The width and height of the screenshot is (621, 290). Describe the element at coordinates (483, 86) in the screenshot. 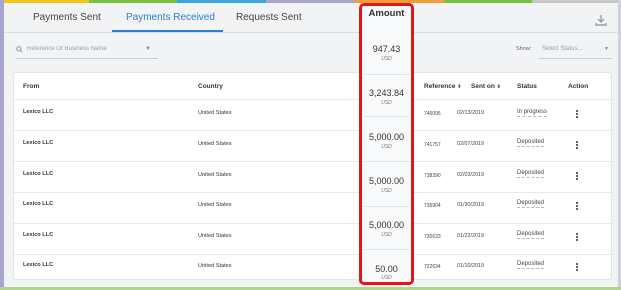

I see `column-header-sent-on-label: Sent on` at that location.